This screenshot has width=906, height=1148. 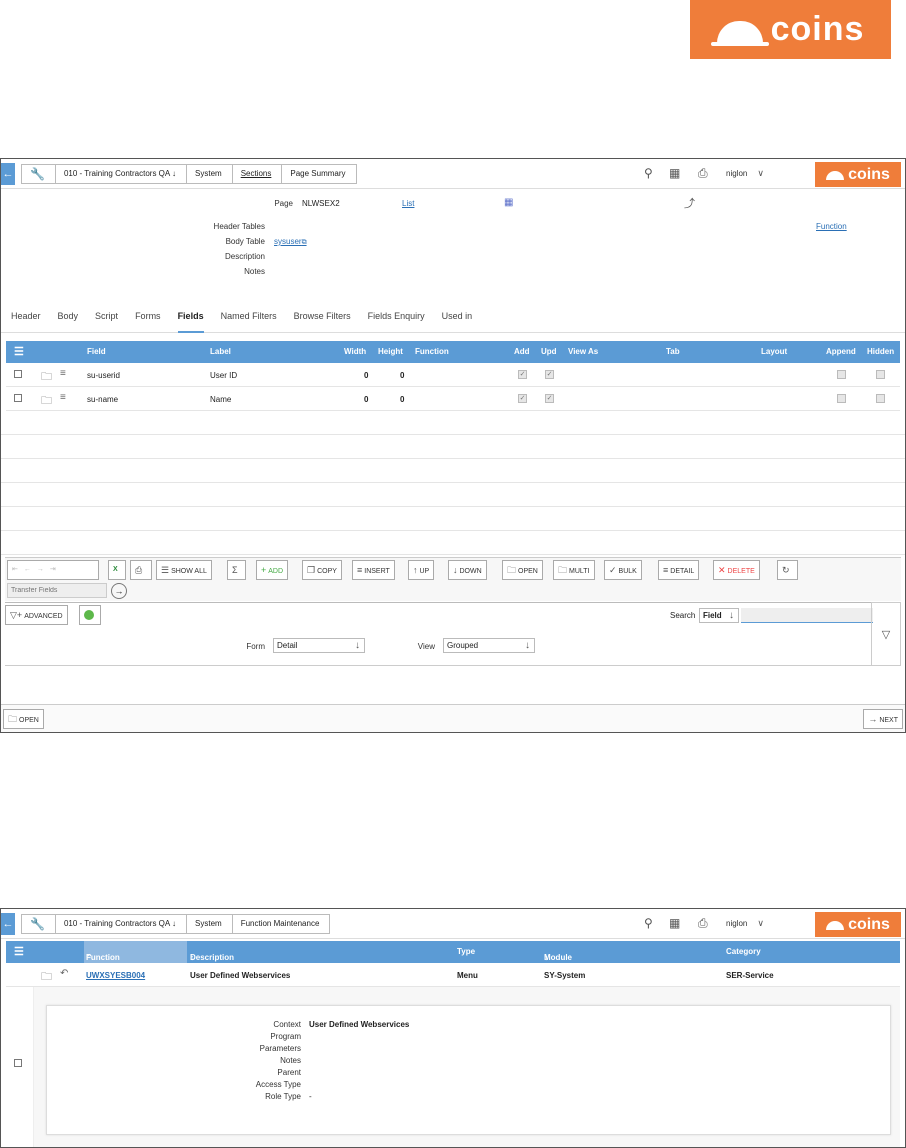 What do you see at coordinates (508, 202) in the screenshot?
I see `grid-icon: ▦` at bounding box center [508, 202].